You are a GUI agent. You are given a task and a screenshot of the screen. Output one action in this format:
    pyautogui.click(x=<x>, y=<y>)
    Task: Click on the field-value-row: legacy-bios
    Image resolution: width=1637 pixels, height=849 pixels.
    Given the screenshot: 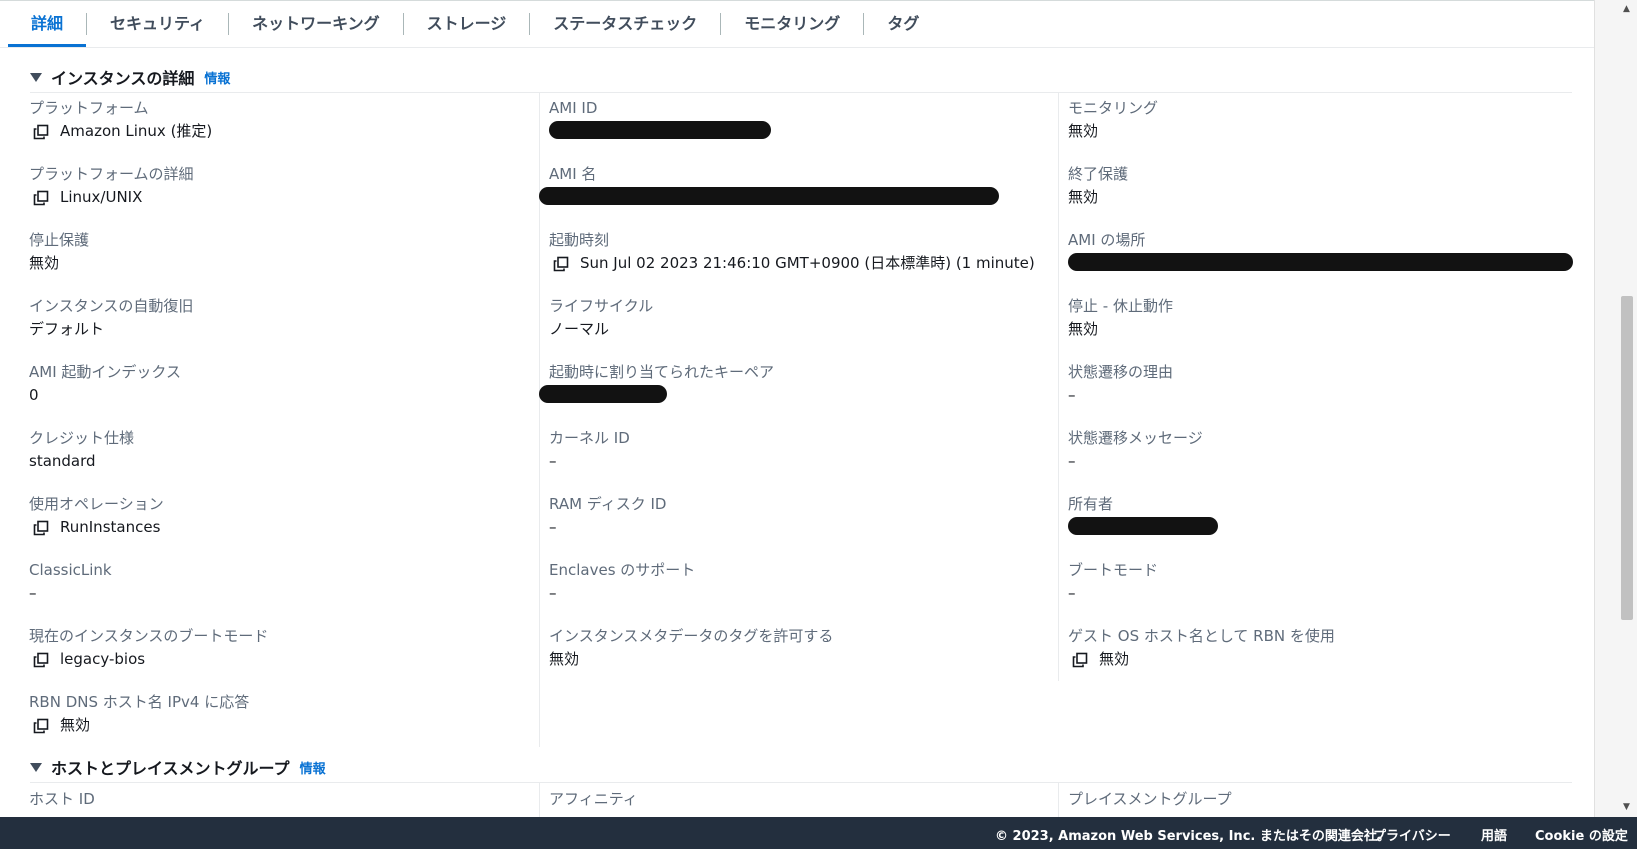 What is the action you would take?
    pyautogui.click(x=148, y=659)
    